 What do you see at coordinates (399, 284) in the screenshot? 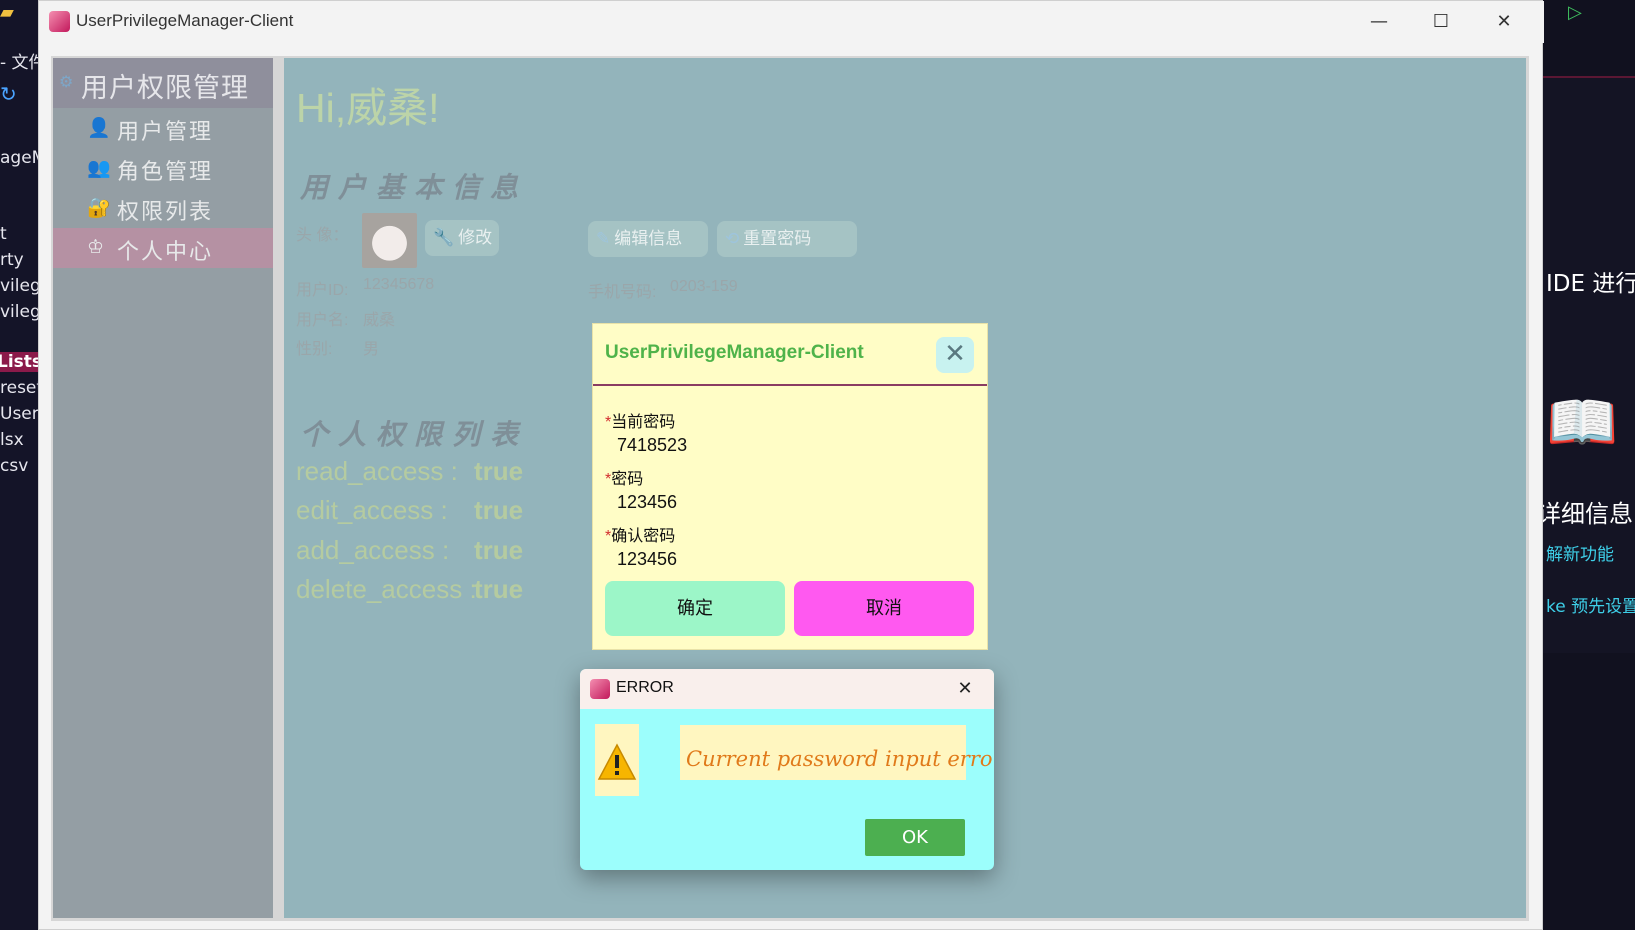
I see `user-id-value: 12345678` at bounding box center [399, 284].